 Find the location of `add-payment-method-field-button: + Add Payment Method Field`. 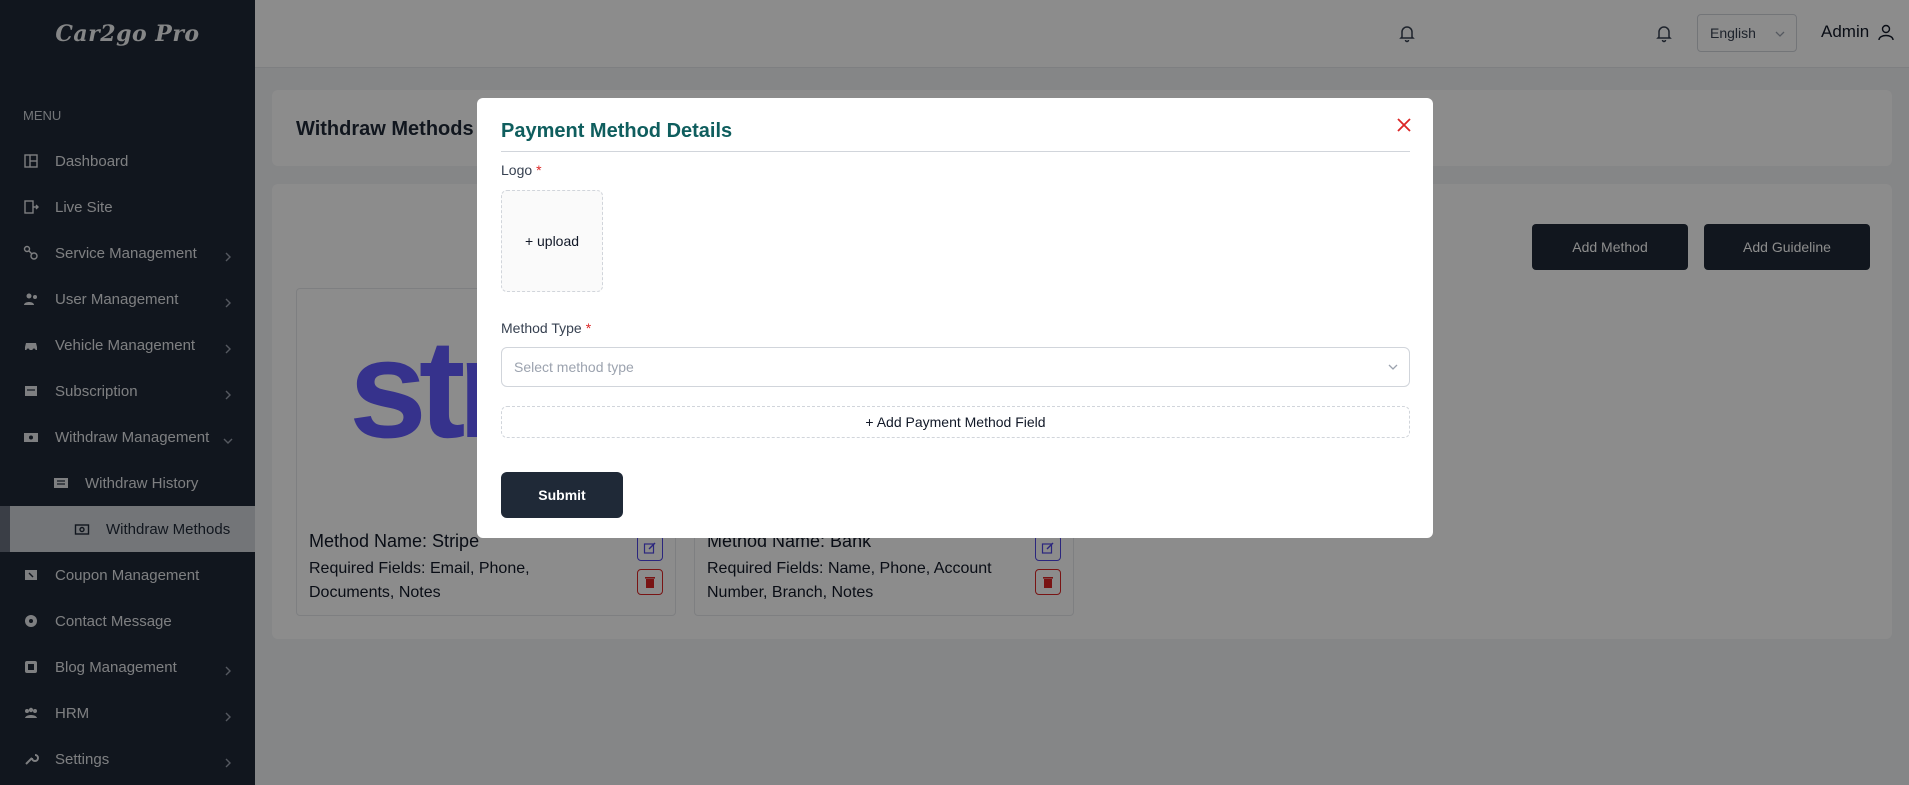

add-payment-method-field-button: + Add Payment Method Field is located at coordinates (955, 422).